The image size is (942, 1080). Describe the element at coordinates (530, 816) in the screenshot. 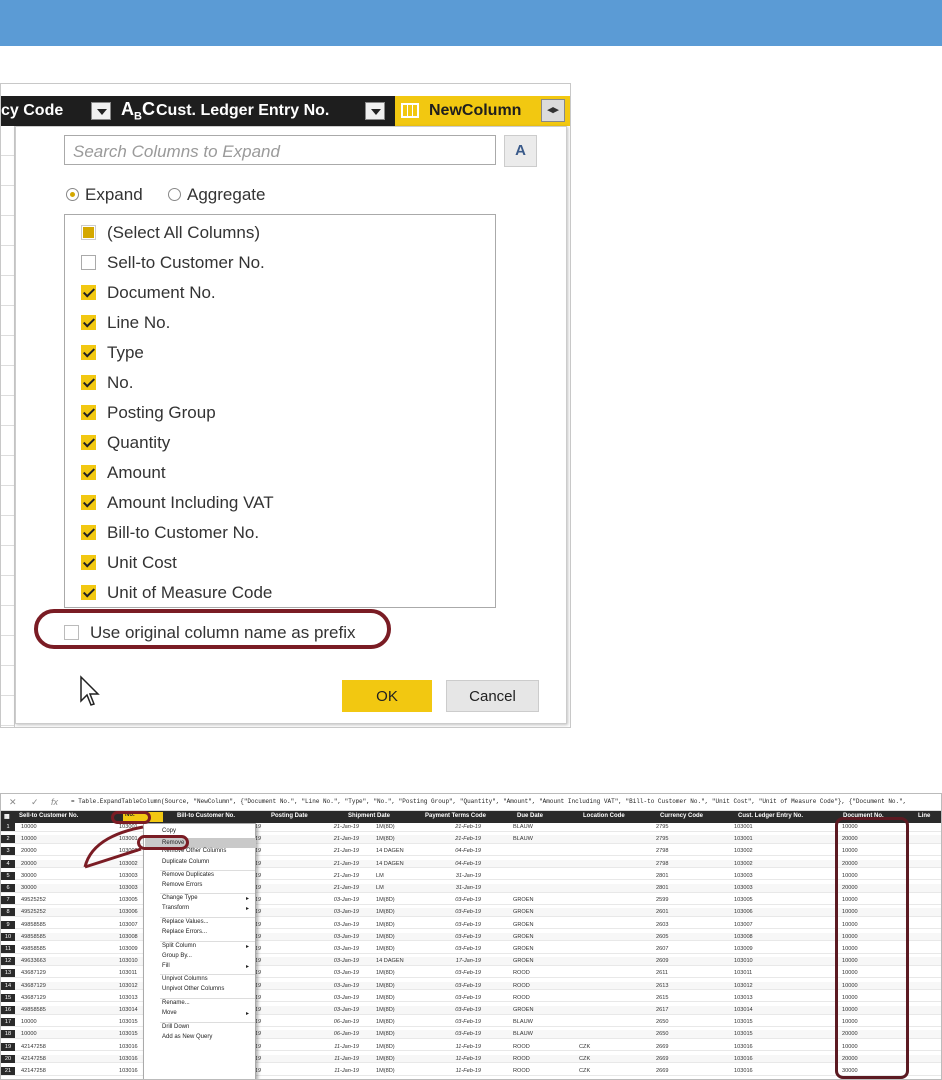

I see `column-header: Due Date` at that location.